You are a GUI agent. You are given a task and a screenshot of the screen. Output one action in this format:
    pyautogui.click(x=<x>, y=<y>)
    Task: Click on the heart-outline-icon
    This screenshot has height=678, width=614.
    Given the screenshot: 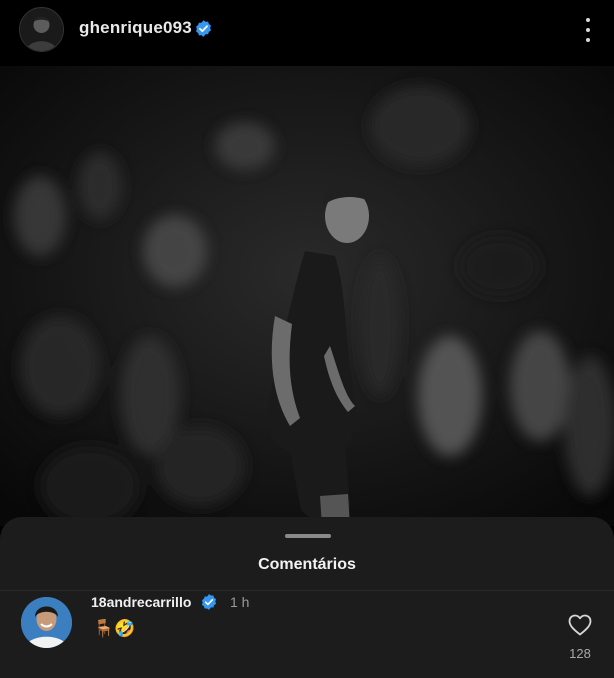 What is the action you would take?
    pyautogui.click(x=580, y=625)
    